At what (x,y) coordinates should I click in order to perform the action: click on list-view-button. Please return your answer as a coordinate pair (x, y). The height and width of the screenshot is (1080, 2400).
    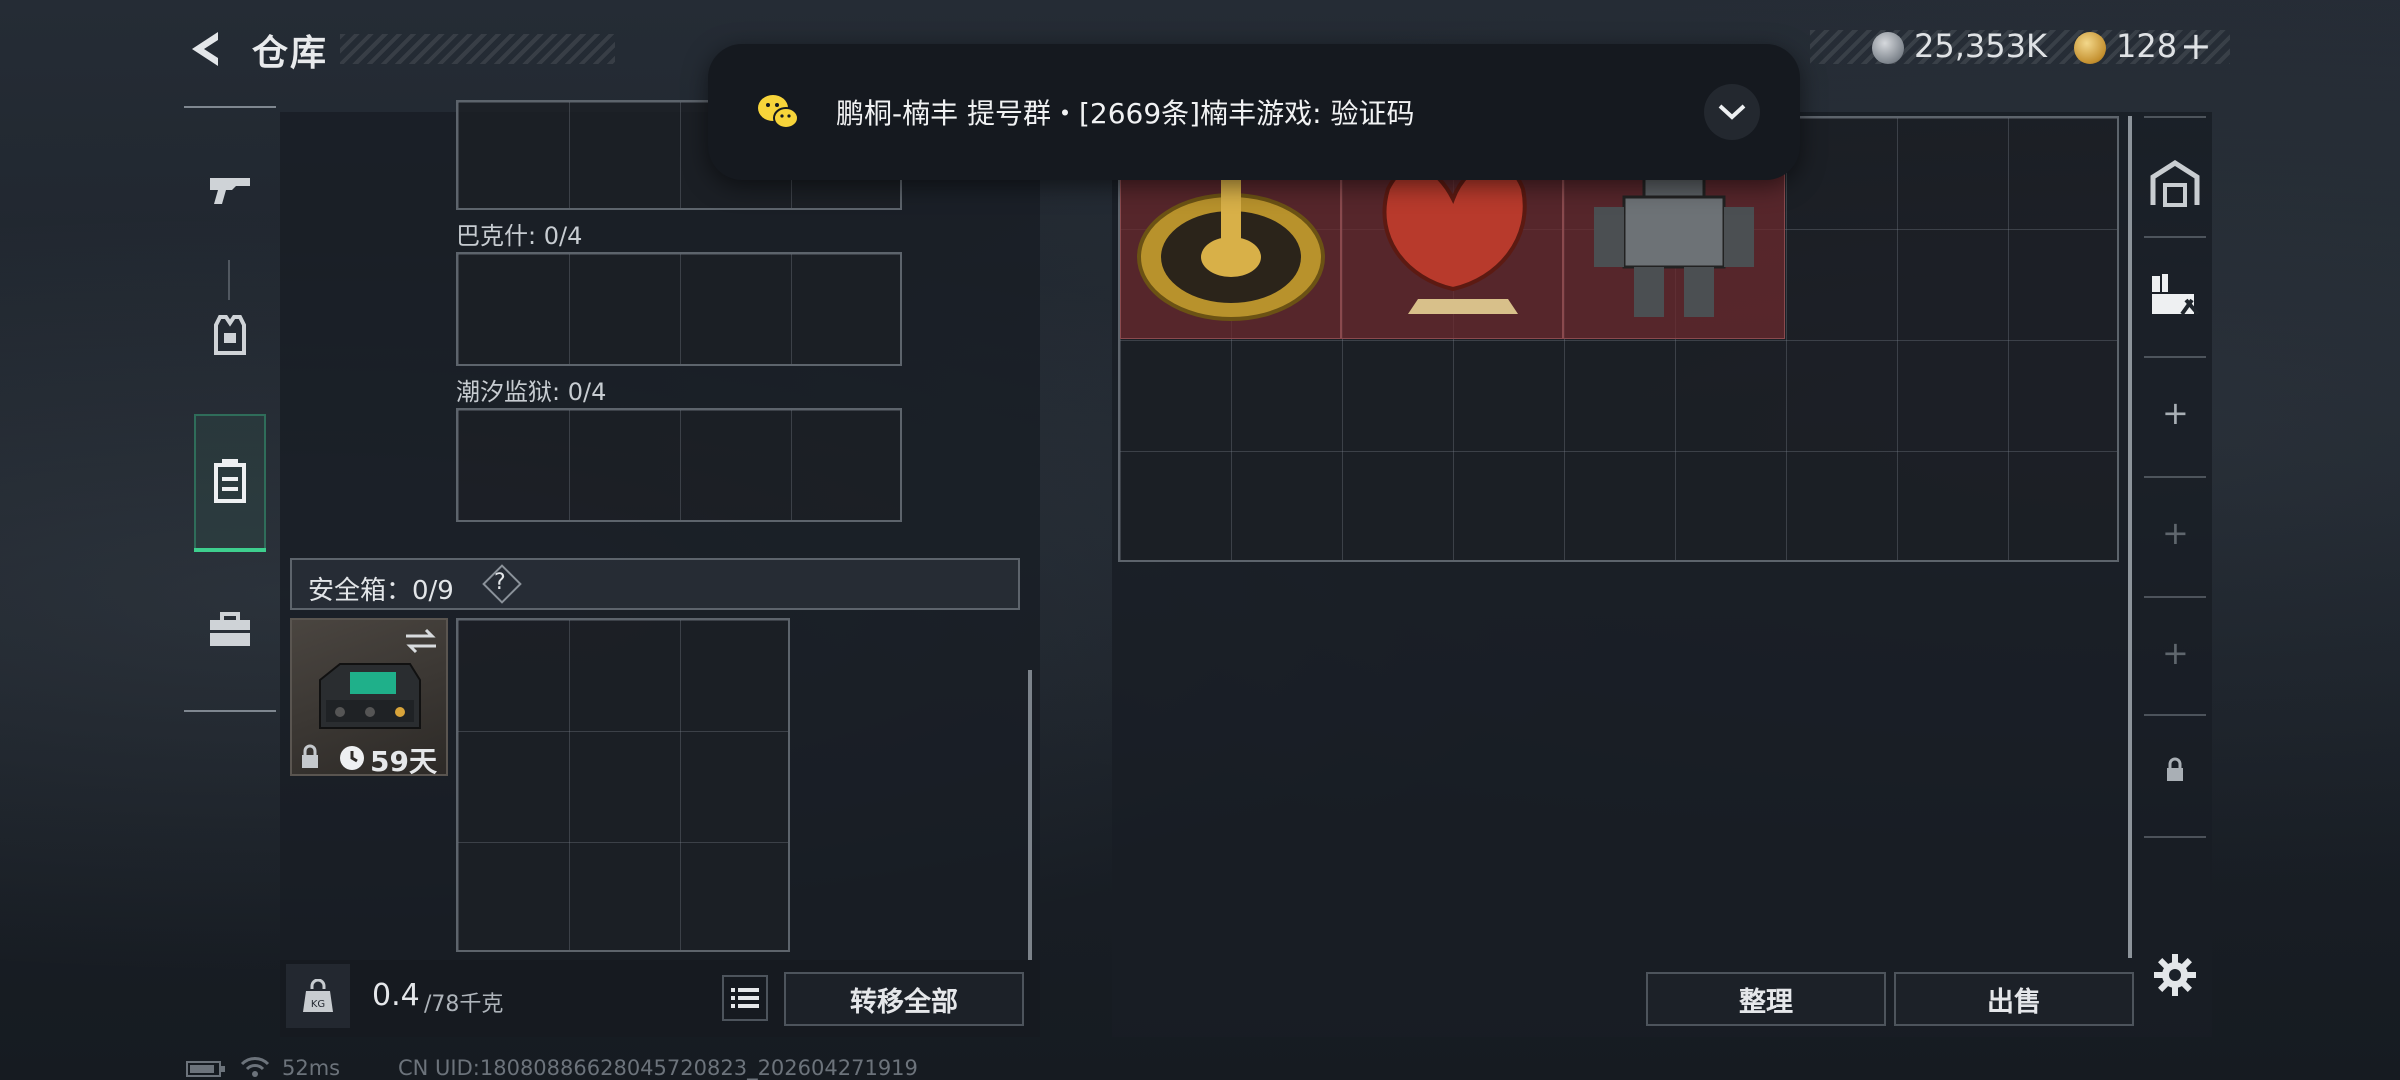
    Looking at the image, I should click on (745, 998).